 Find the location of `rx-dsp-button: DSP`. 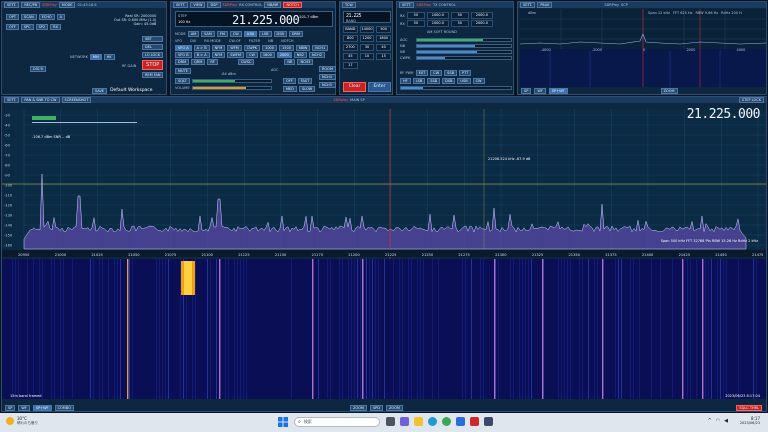

rx-dsp-button: DSP is located at coordinates (214, 5).